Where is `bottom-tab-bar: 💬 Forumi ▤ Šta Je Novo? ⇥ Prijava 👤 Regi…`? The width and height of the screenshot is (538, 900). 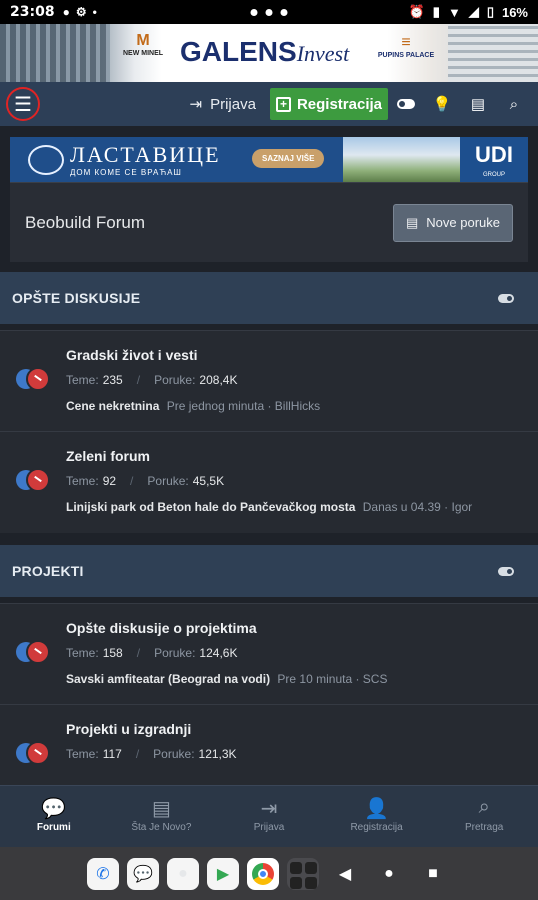 bottom-tab-bar: 💬 Forumi ▤ Šta Je Novo? ⇥ Prijava 👤 Regi… is located at coordinates (269, 816).